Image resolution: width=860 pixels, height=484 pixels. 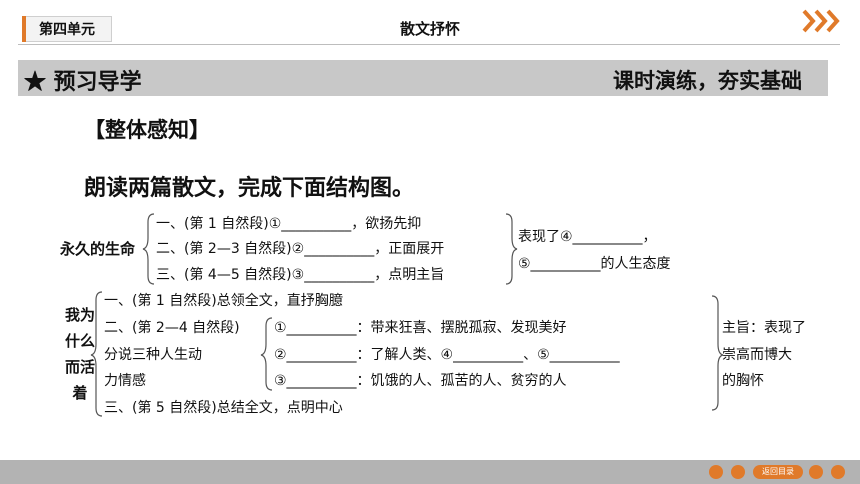 What do you see at coordinates (778, 472) in the screenshot?
I see `back-to-contents-button: 返回目录` at bounding box center [778, 472].